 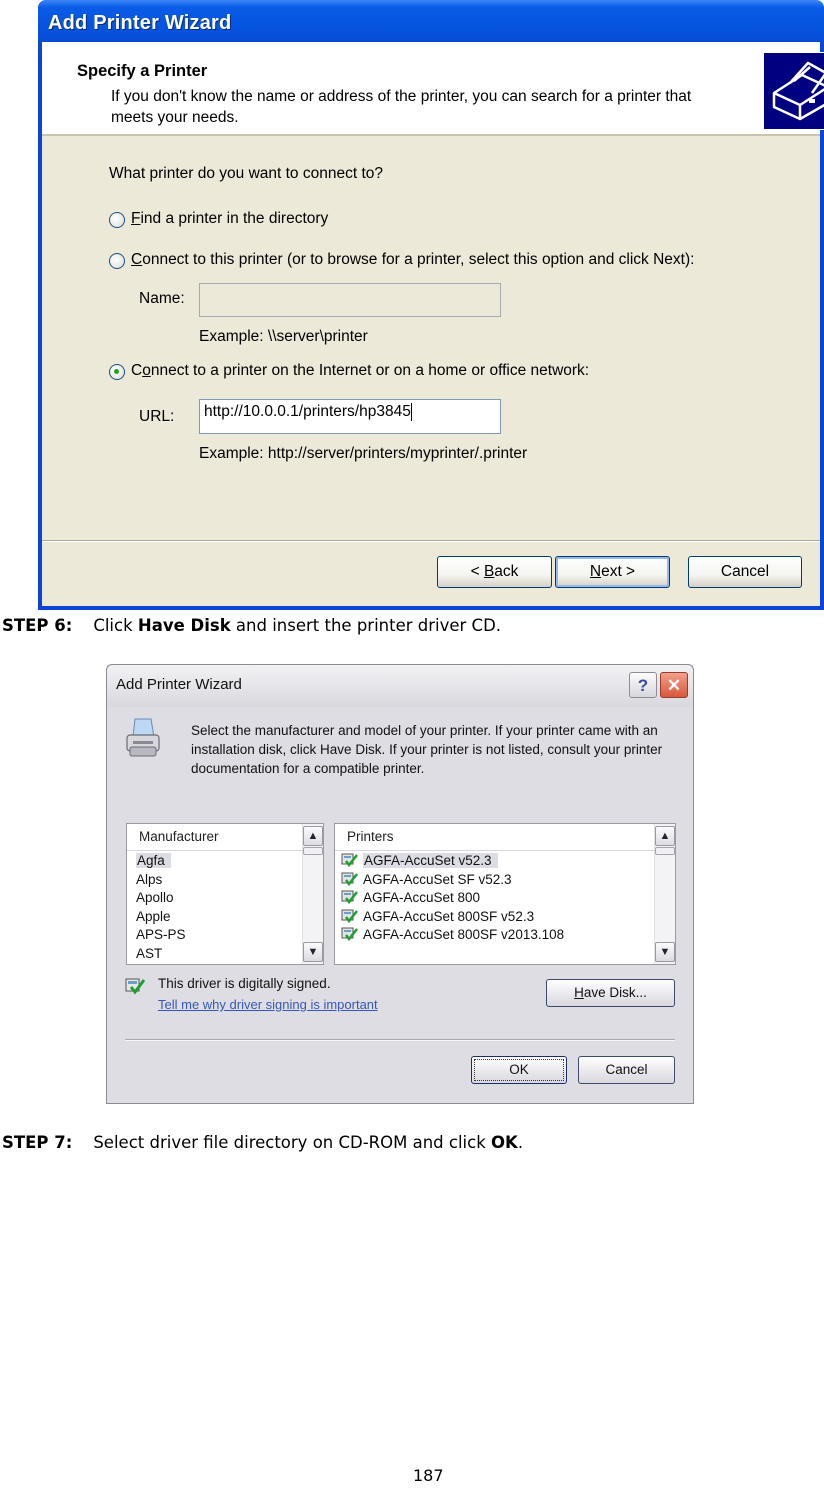 I want to click on close-icon: ✕, so click(x=674, y=685).